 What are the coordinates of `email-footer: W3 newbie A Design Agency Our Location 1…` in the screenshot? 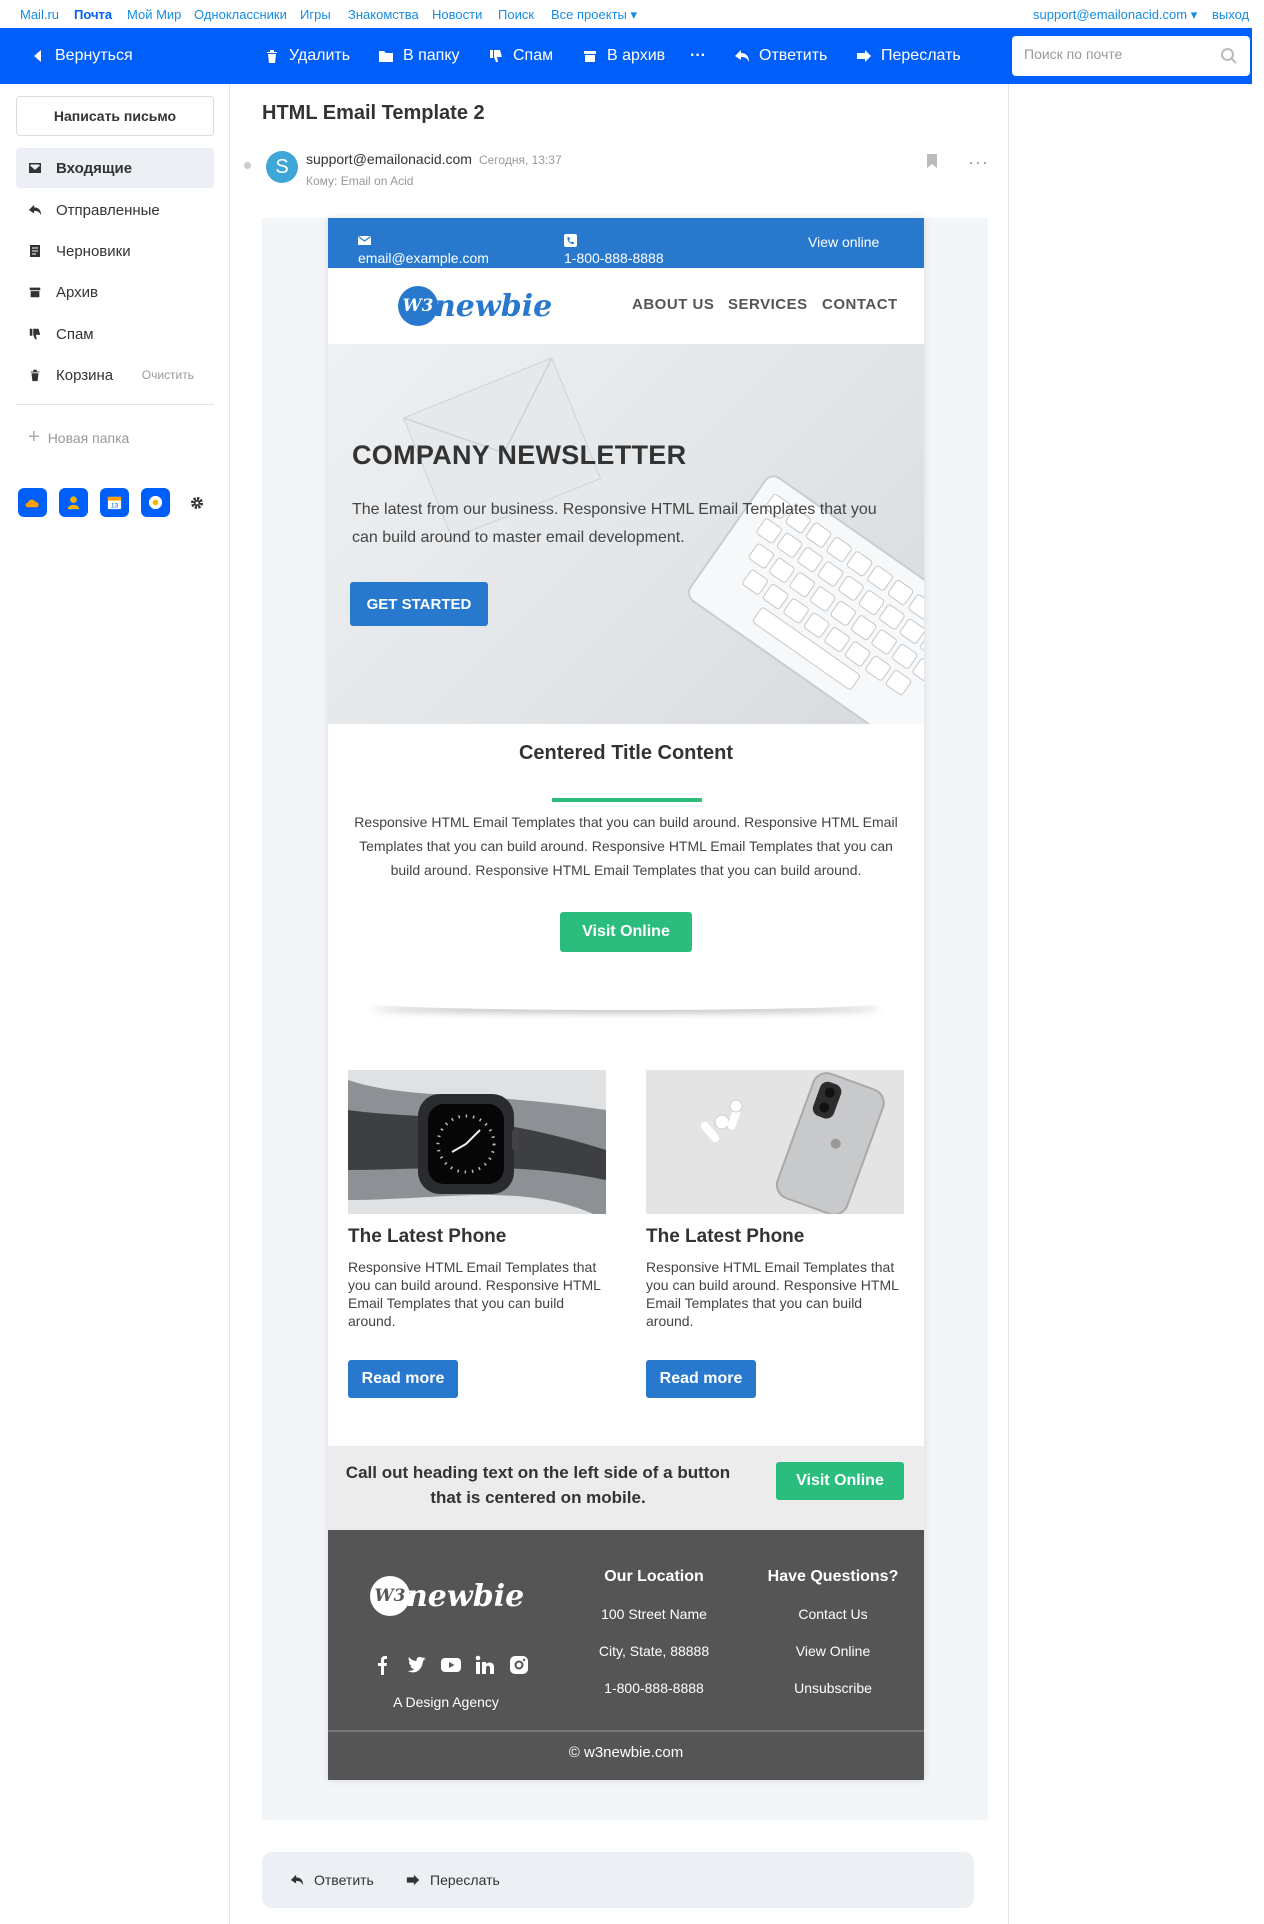 It's located at (626, 1655).